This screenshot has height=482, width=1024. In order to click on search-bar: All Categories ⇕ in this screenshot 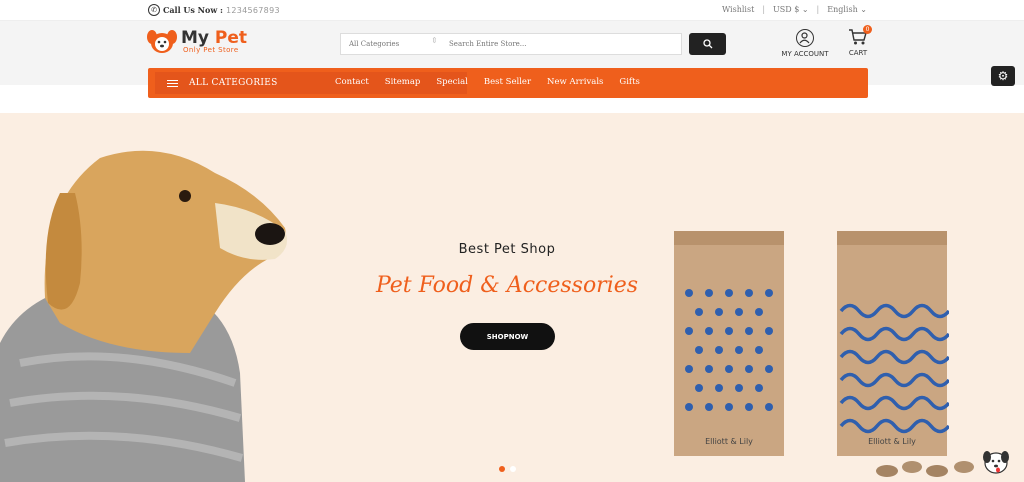, I will do `click(511, 44)`.